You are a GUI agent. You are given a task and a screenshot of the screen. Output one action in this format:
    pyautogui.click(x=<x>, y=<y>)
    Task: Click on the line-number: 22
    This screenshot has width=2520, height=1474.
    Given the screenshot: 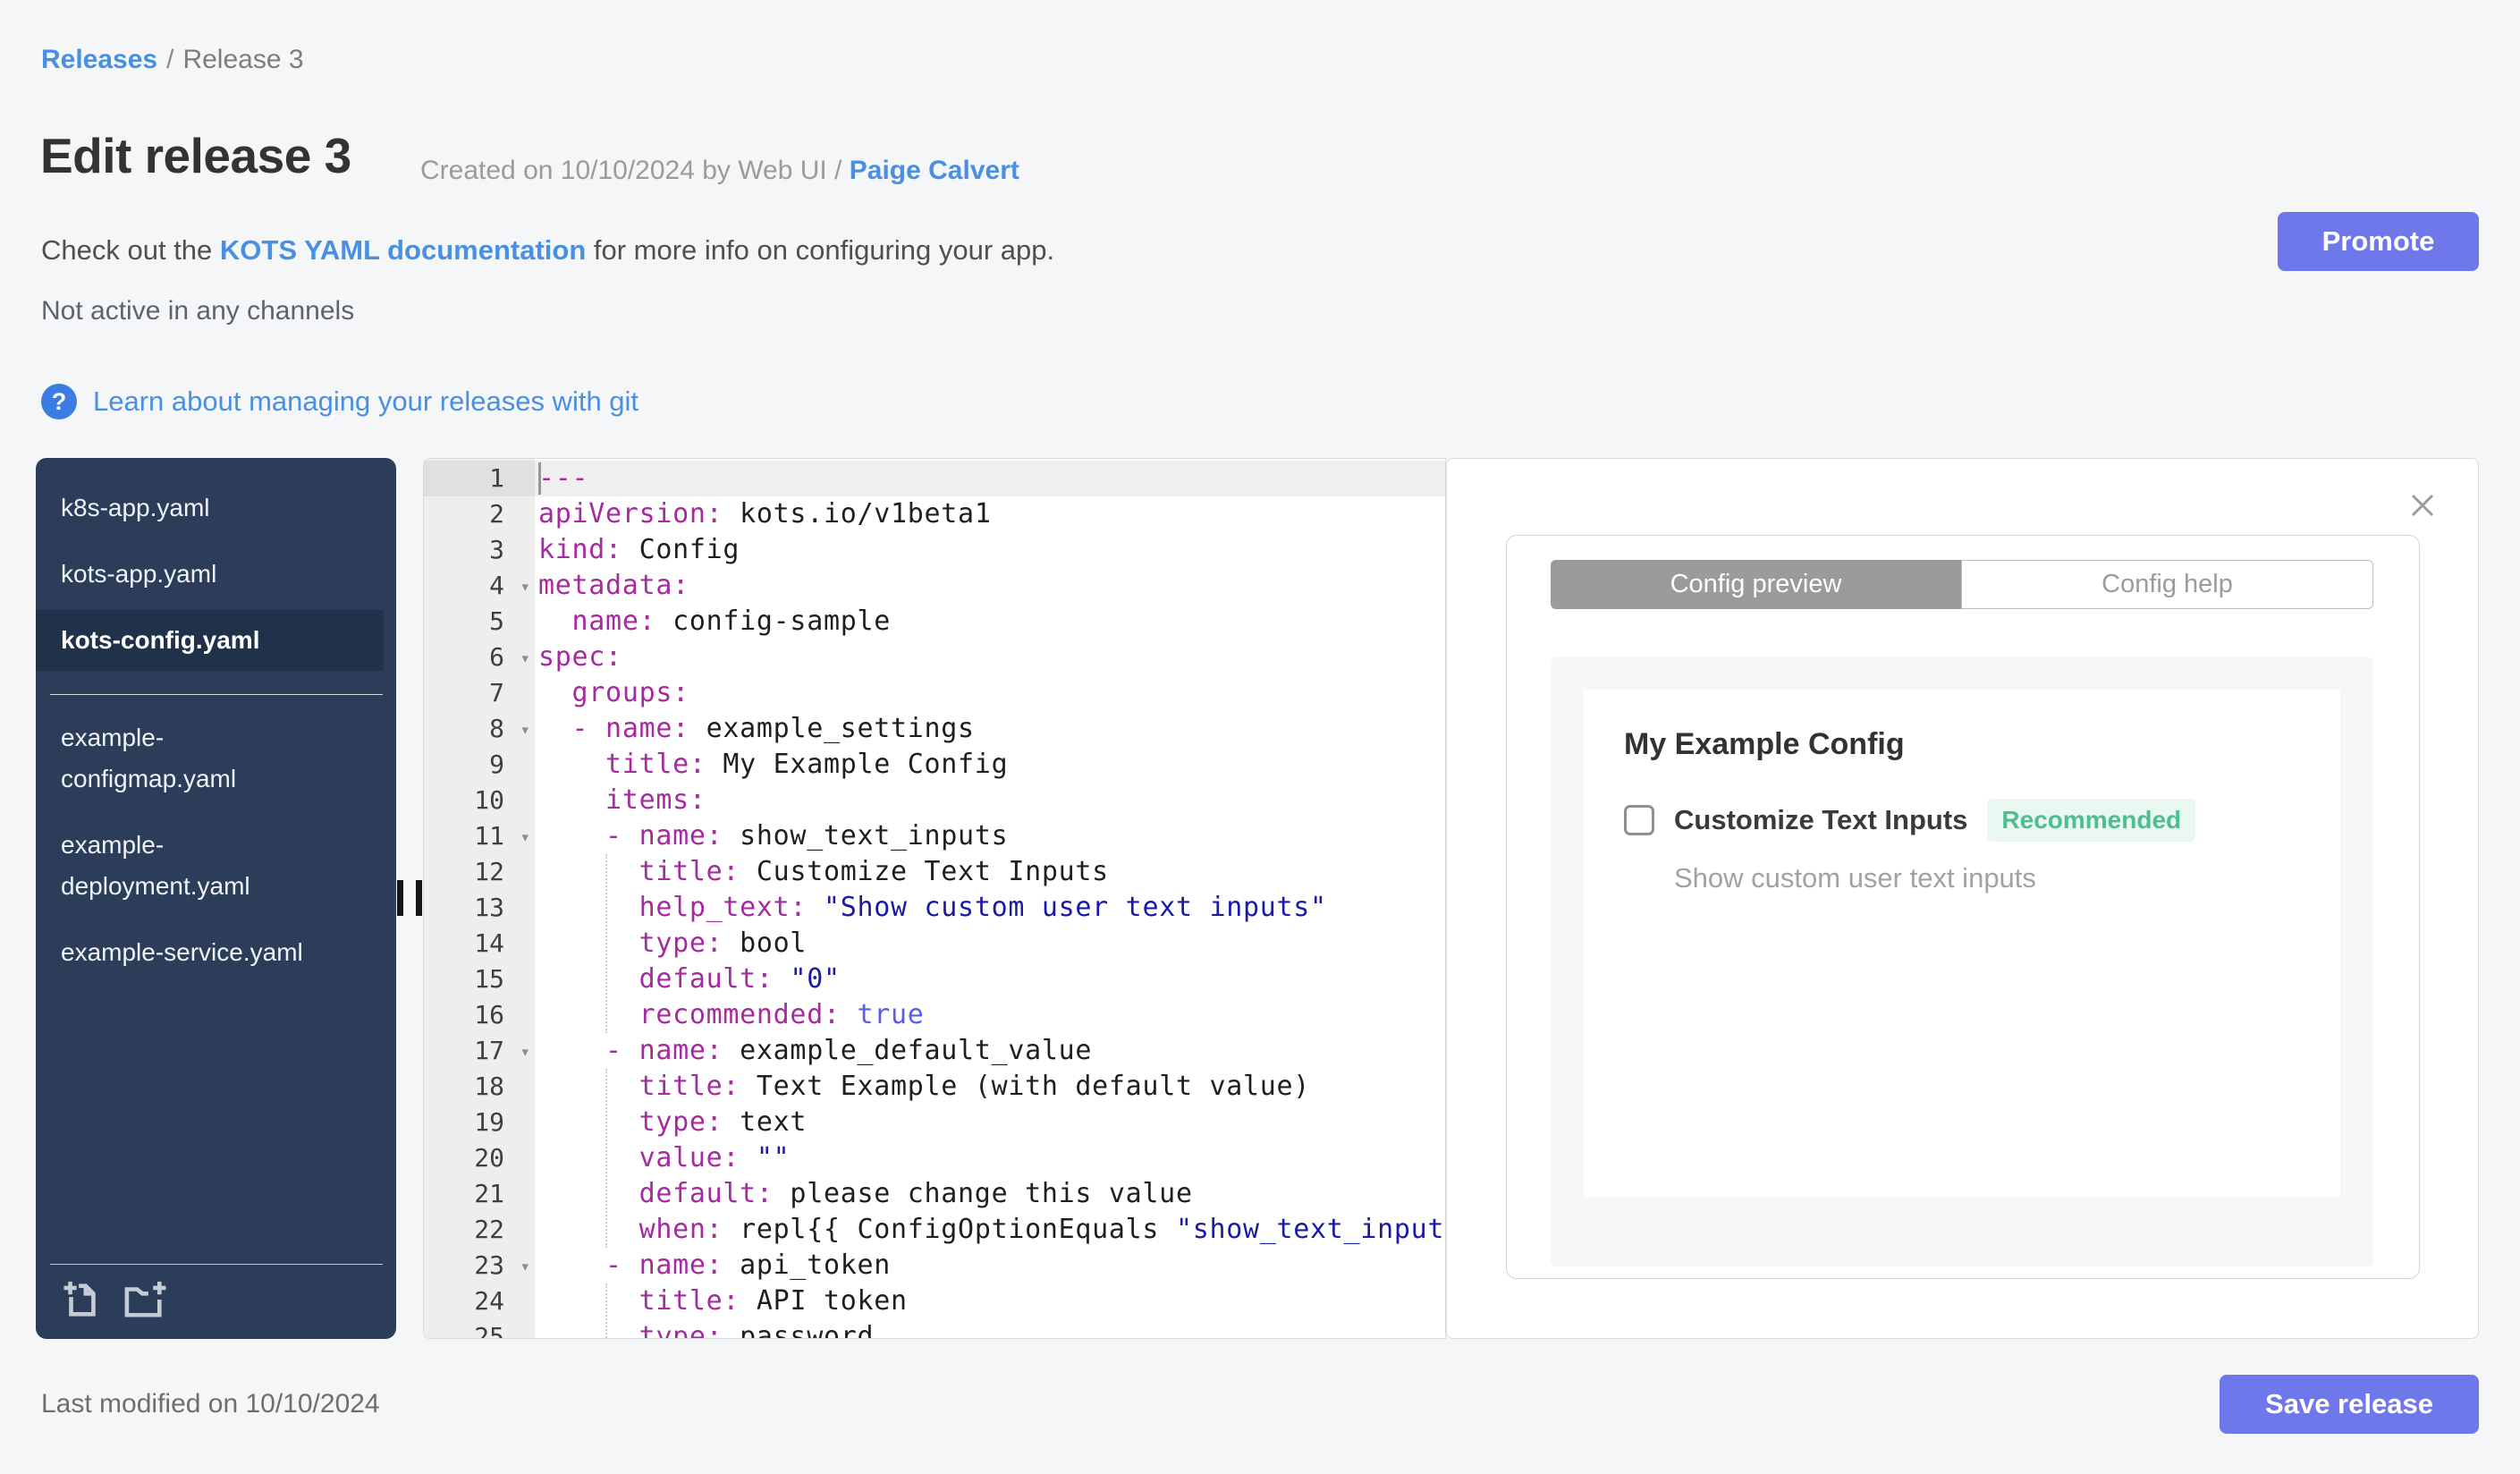 What is the action you would take?
    pyautogui.click(x=489, y=1229)
    